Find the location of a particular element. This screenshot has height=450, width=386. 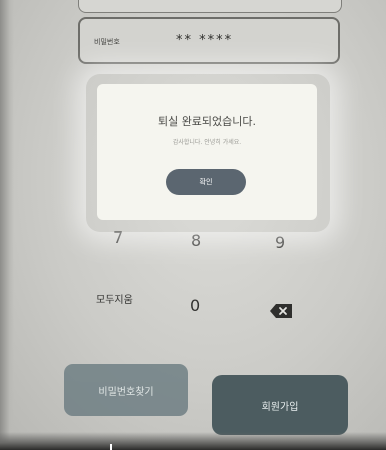

key-9: 9 is located at coordinates (280, 242).